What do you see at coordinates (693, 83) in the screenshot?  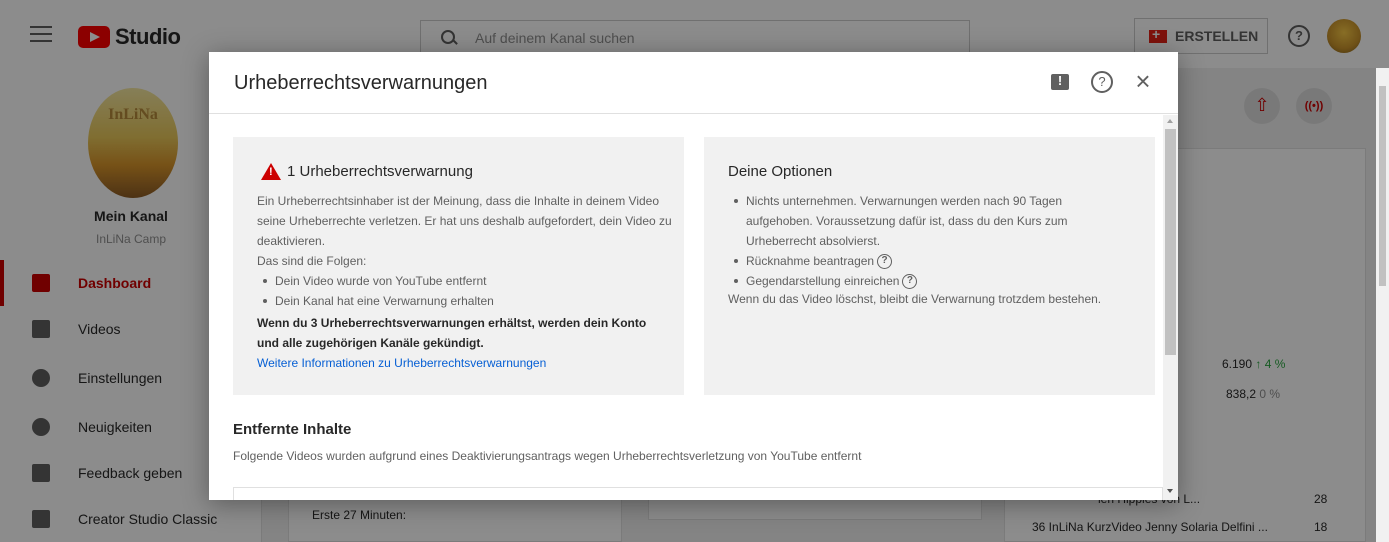 I see `dialog-header: Urheberrechtsverwarnungen ? ×` at bounding box center [693, 83].